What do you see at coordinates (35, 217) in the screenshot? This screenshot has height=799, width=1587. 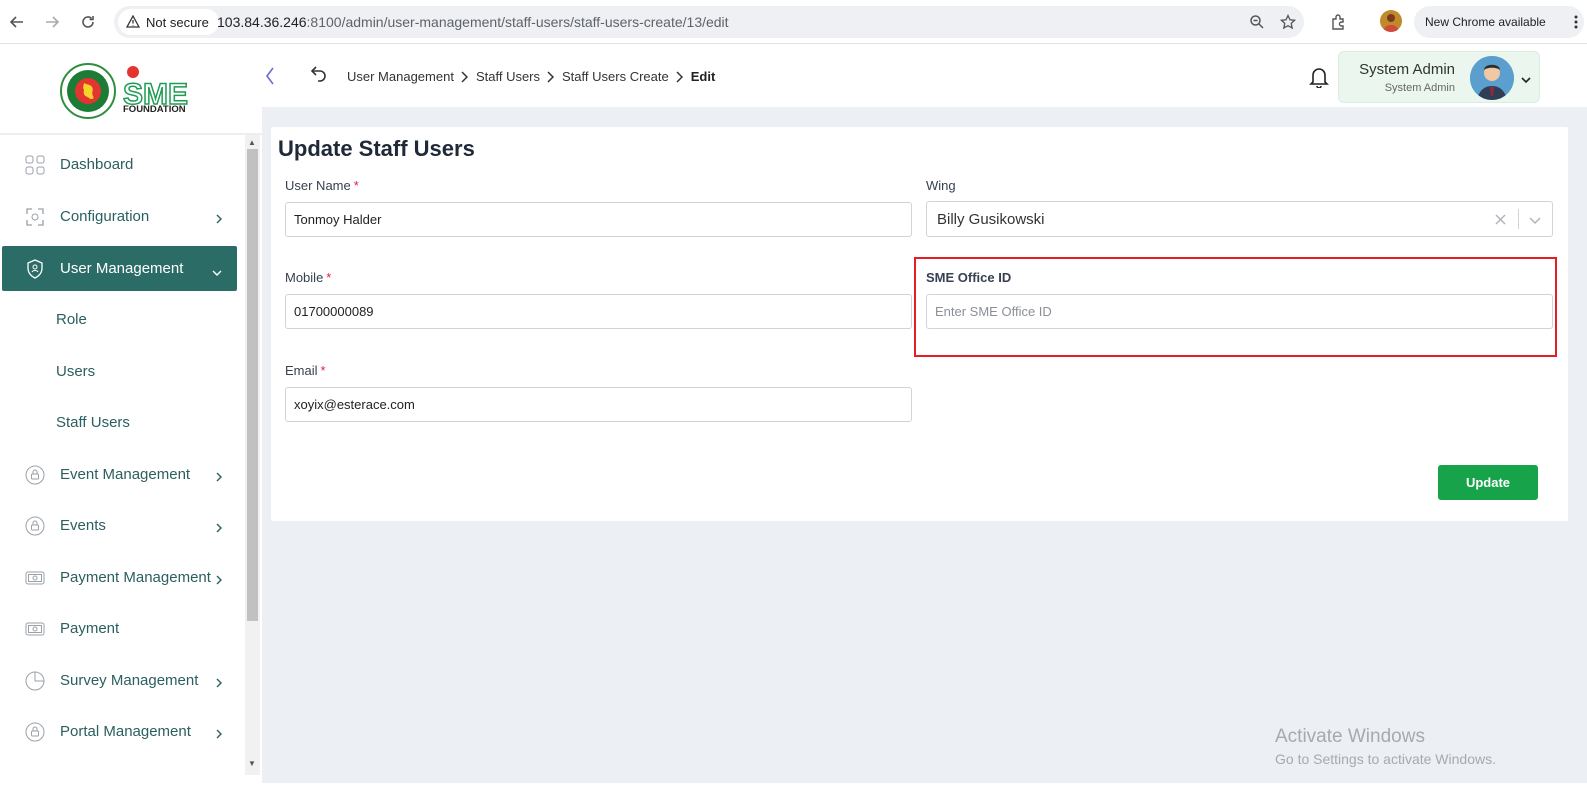 I see `settings-icon` at bounding box center [35, 217].